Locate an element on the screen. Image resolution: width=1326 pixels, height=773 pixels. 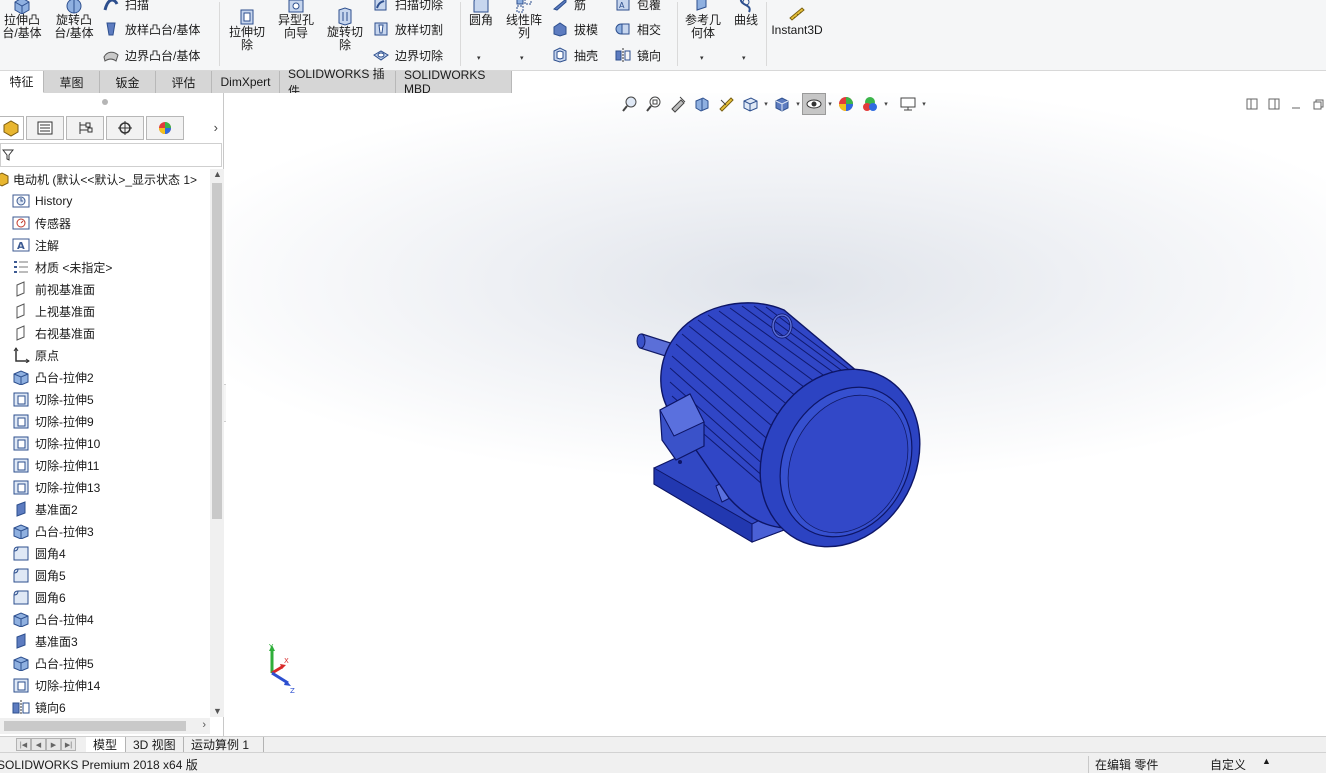
loft-boss-button: 放样凸台/基体 is located at coordinates (151, 29).